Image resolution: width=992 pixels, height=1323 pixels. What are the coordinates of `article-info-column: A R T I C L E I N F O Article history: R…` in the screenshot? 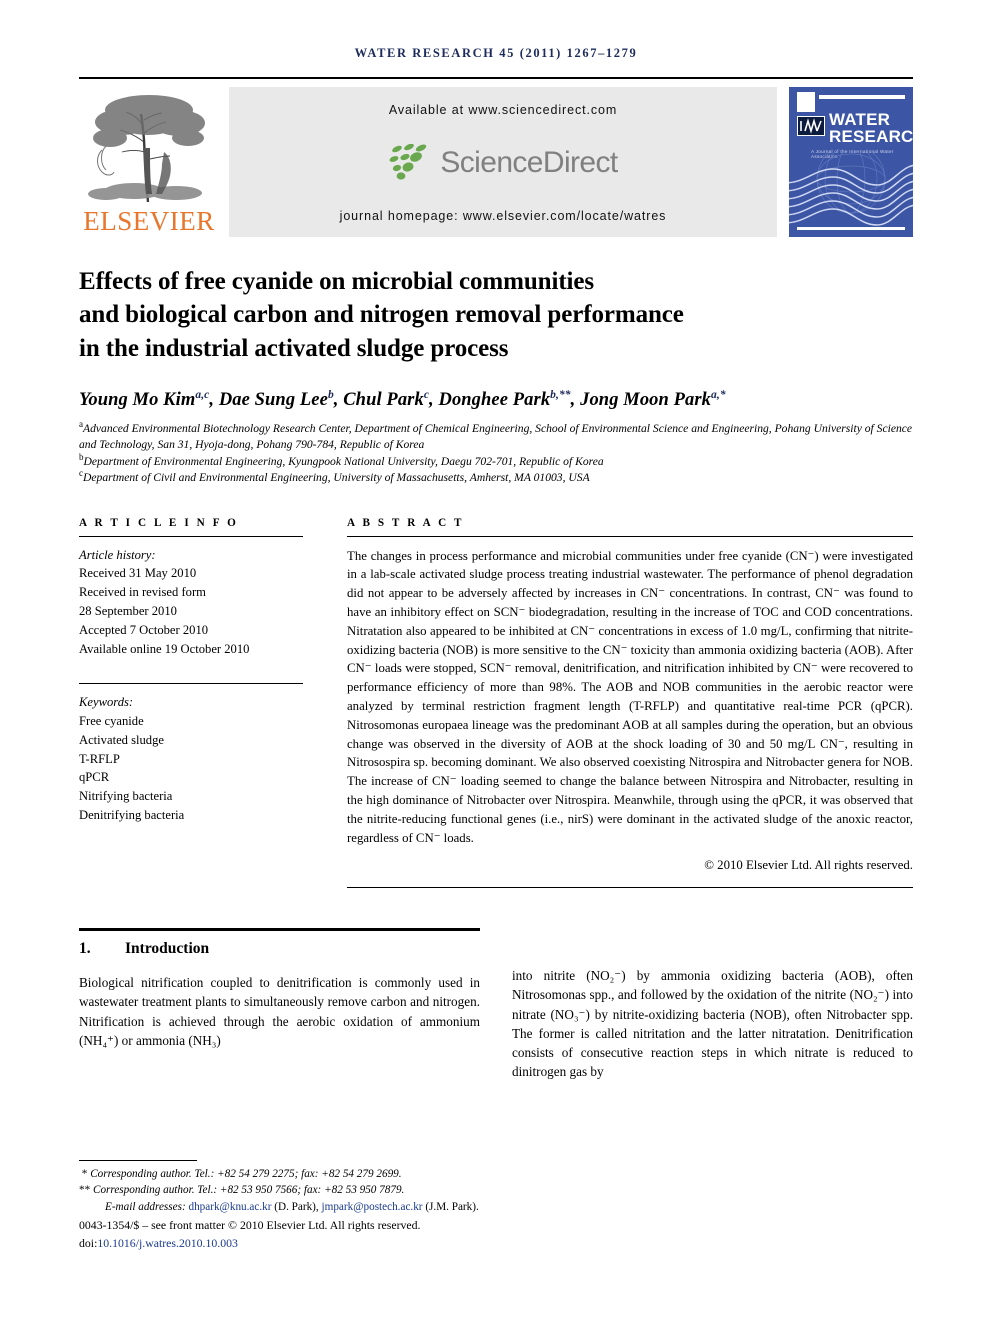 It's located at (202, 703).